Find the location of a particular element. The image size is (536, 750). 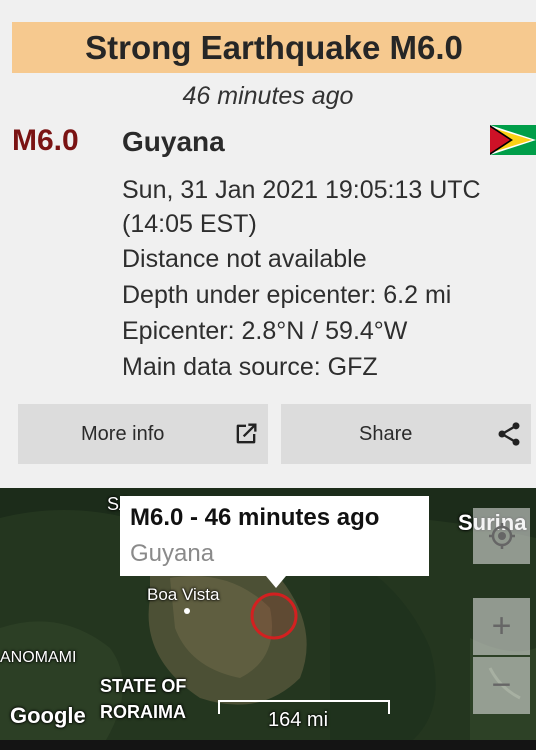

region-name: Guyana is located at coordinates (173, 141).